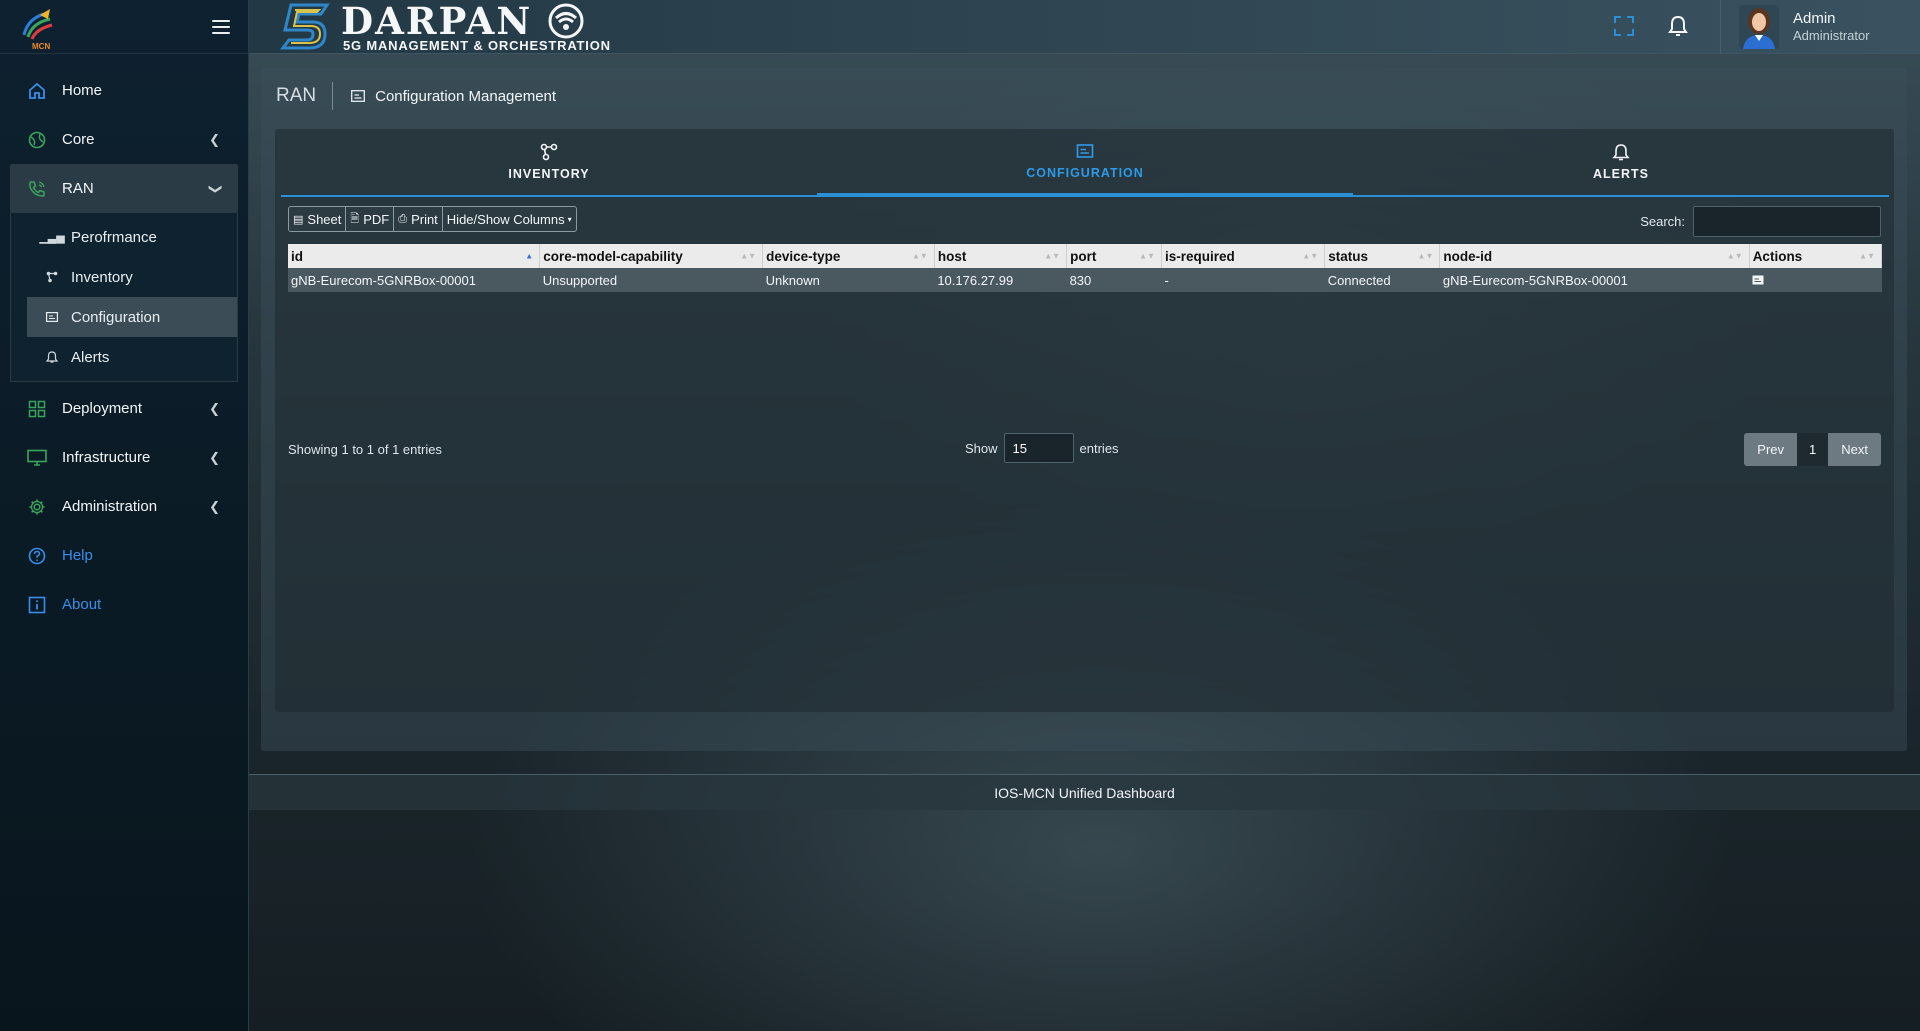  Describe the element at coordinates (82, 604) in the screenshot. I see `sidebar-item-label: About` at that location.